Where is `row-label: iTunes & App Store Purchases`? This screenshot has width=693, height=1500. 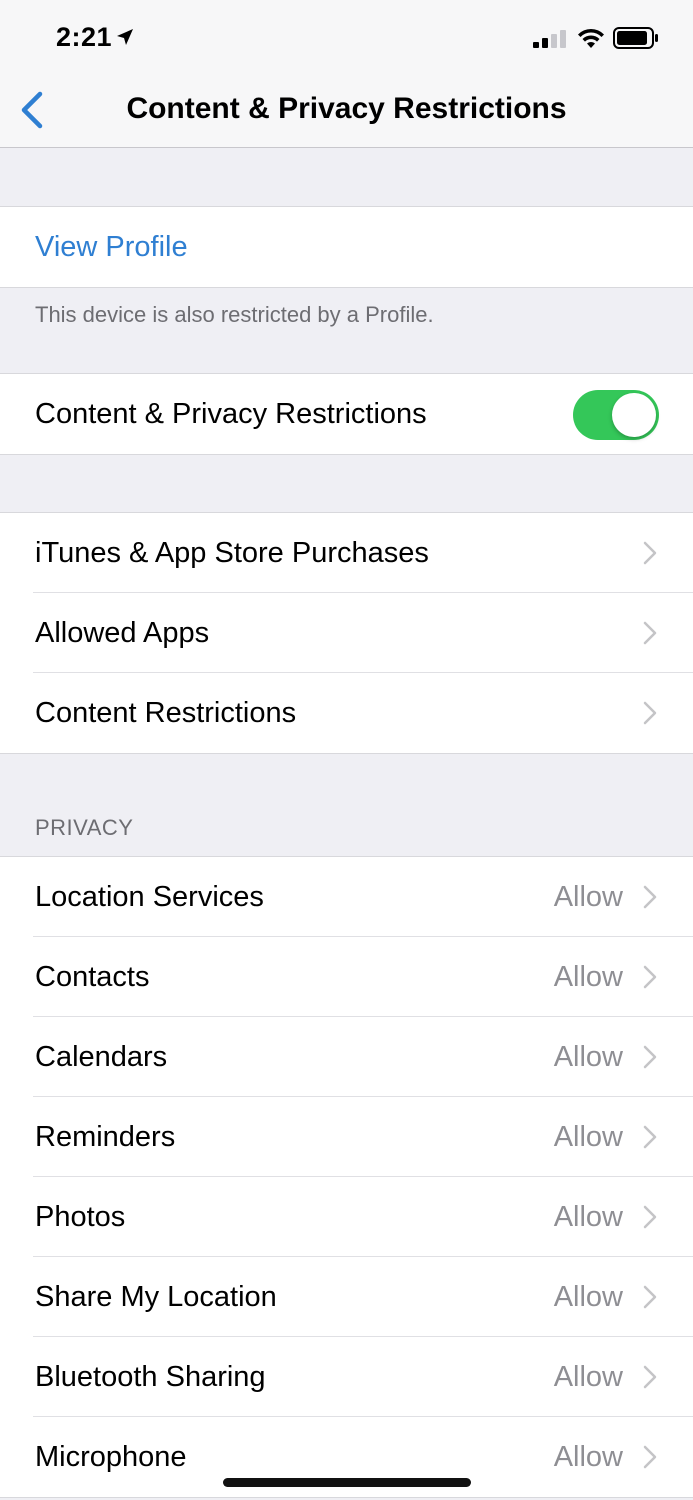 row-label: iTunes & App Store Purchases is located at coordinates (232, 553).